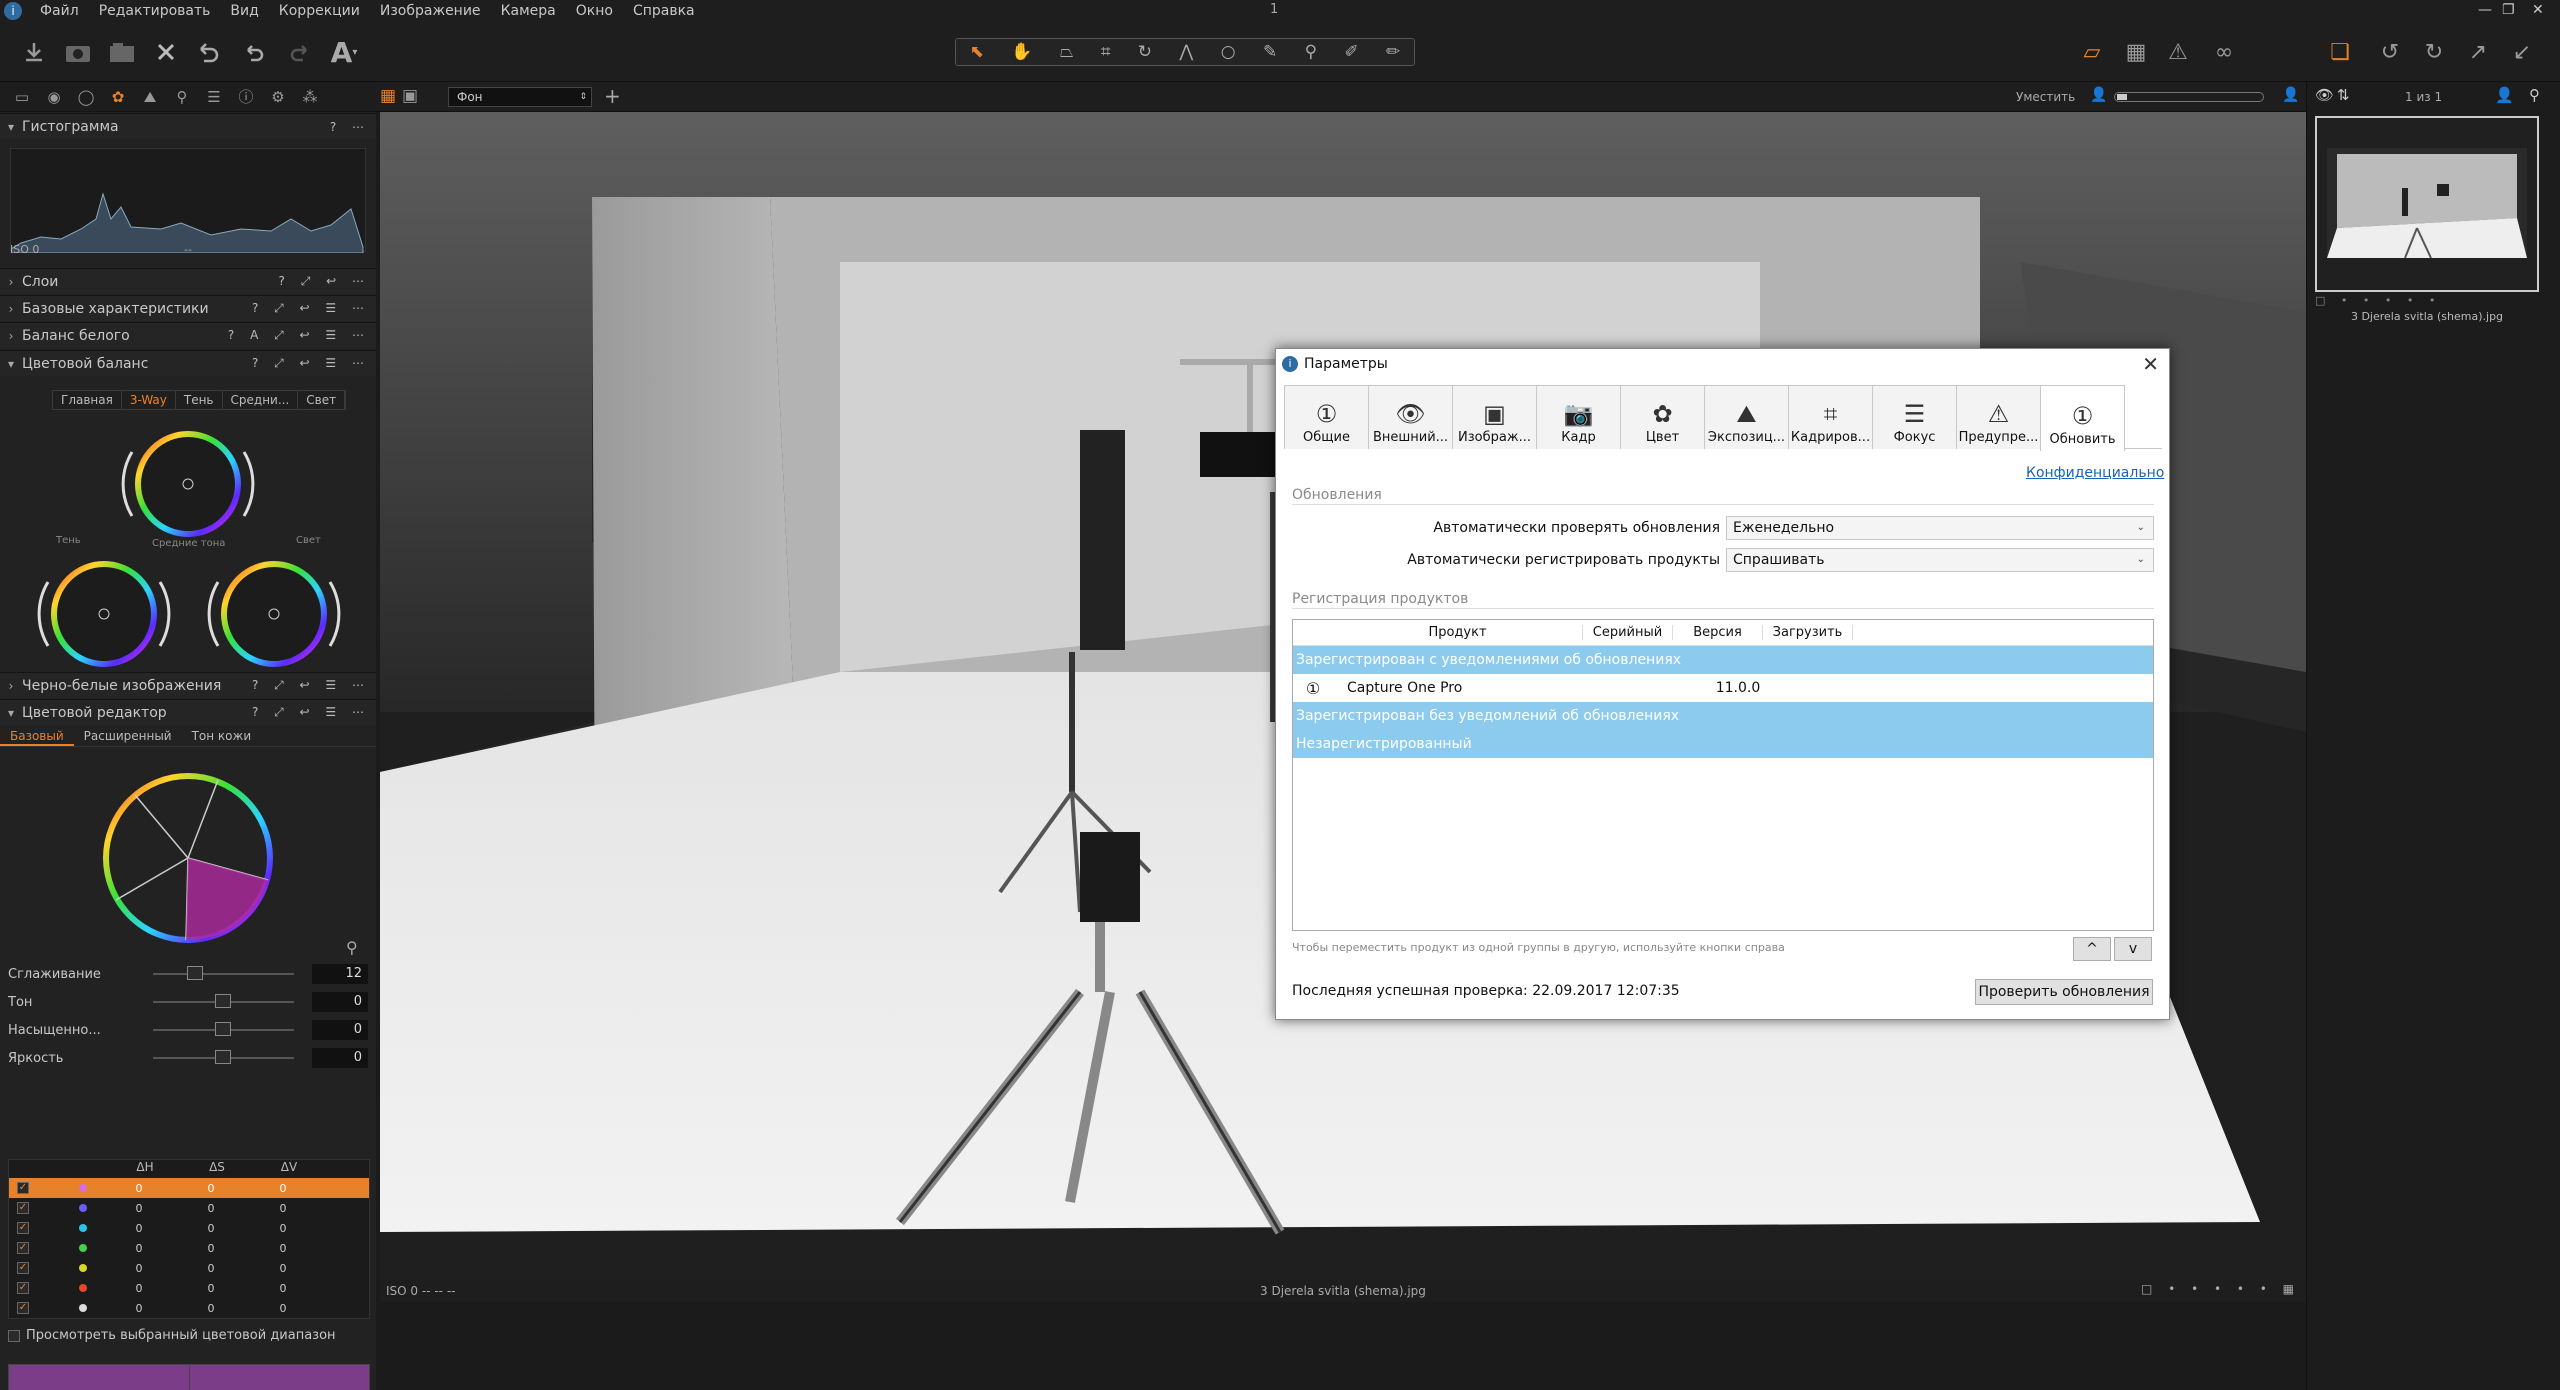 This screenshot has height=1390, width=2560. Describe the element at coordinates (1662, 417) in the screenshot. I see `tab-4: ✿ Цвет` at that location.